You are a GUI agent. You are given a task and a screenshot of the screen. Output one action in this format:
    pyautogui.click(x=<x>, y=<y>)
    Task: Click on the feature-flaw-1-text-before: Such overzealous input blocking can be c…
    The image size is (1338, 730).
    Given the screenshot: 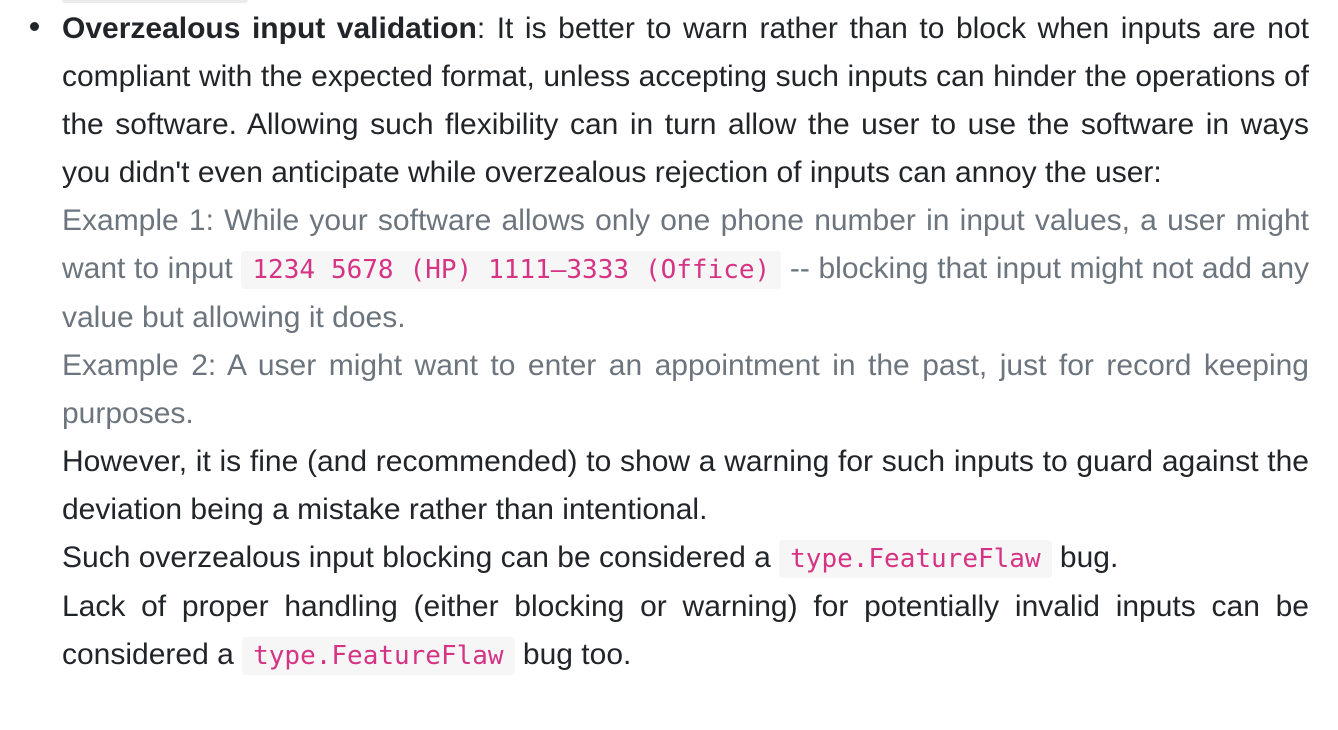 What is the action you would take?
    pyautogui.click(x=421, y=557)
    